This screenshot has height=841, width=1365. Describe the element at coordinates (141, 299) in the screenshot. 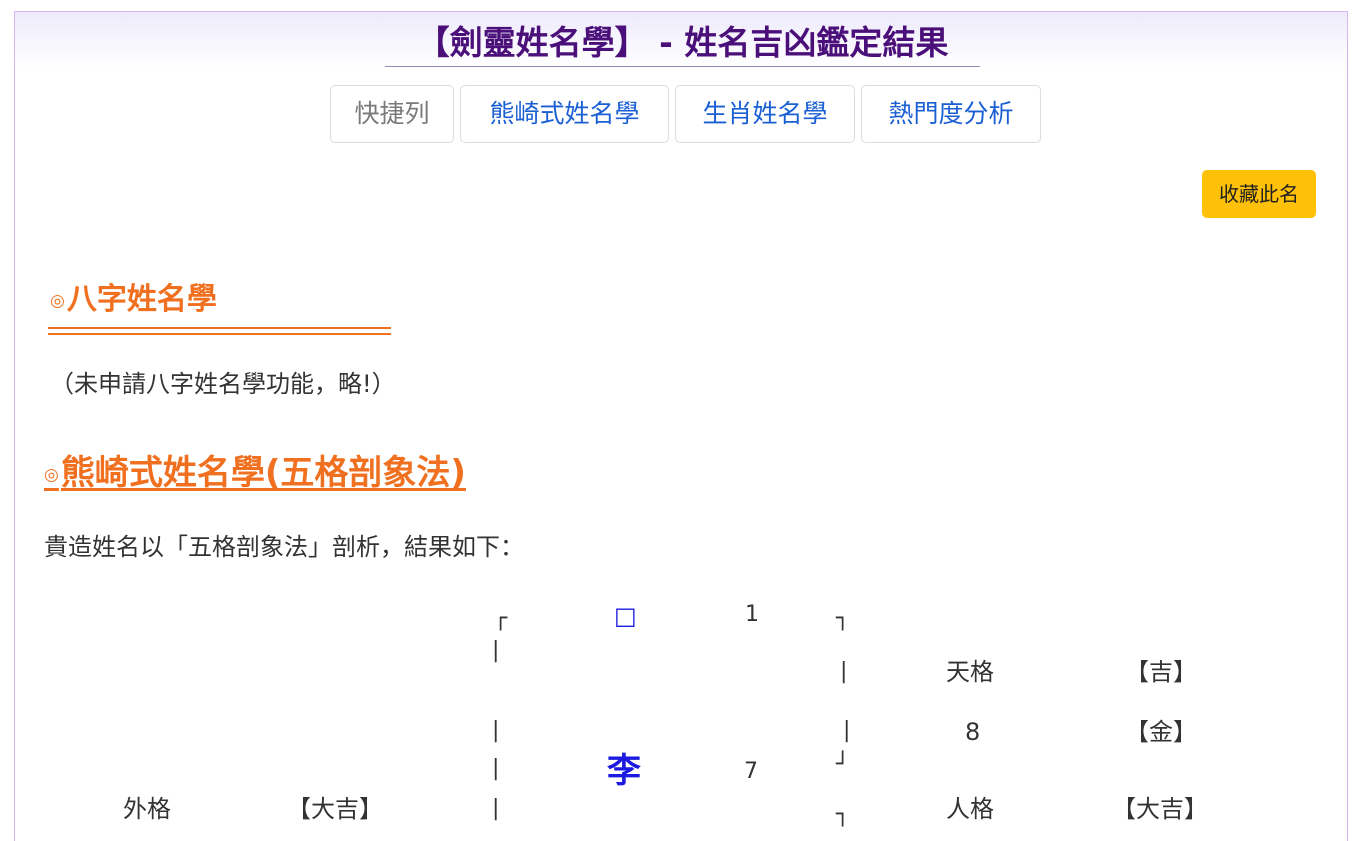

I see `bazi-section-title: 八字姓名學` at that location.